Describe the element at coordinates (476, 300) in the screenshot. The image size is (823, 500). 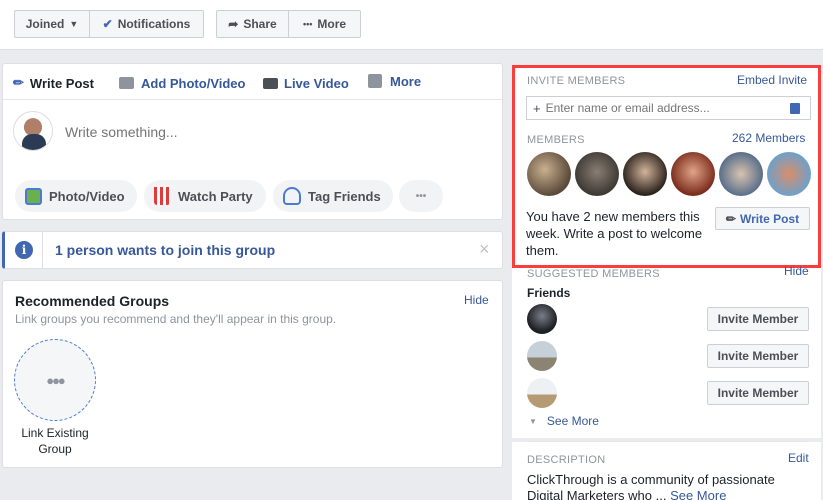
I see `recommended-hide-link: Hide` at that location.